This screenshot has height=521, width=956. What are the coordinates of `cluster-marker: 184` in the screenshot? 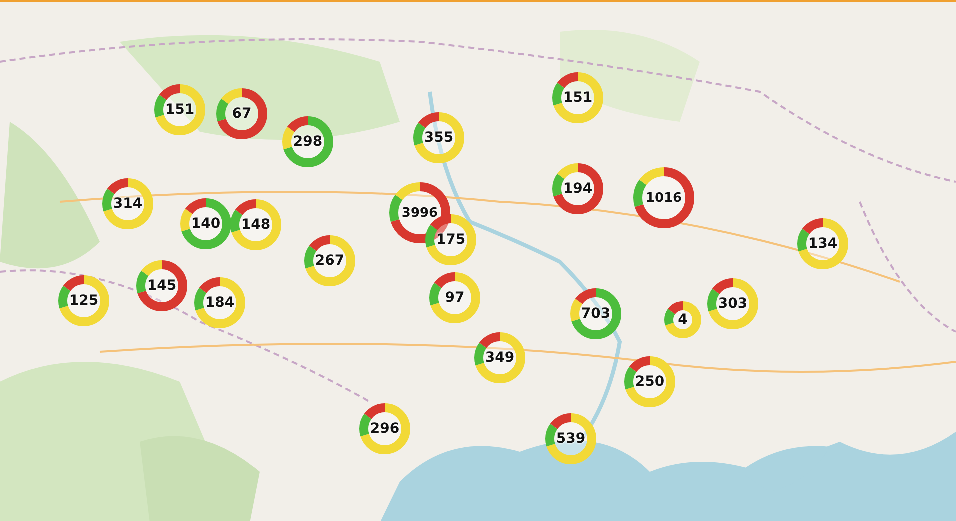 It's located at (220, 303).